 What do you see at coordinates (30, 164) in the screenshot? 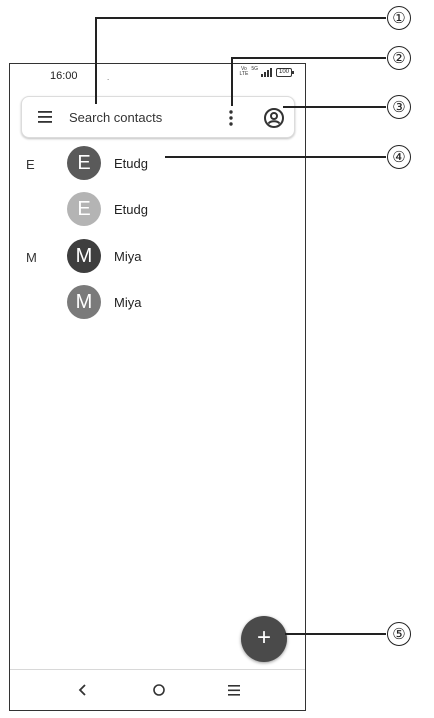
I see `section-letter-e: E` at bounding box center [30, 164].